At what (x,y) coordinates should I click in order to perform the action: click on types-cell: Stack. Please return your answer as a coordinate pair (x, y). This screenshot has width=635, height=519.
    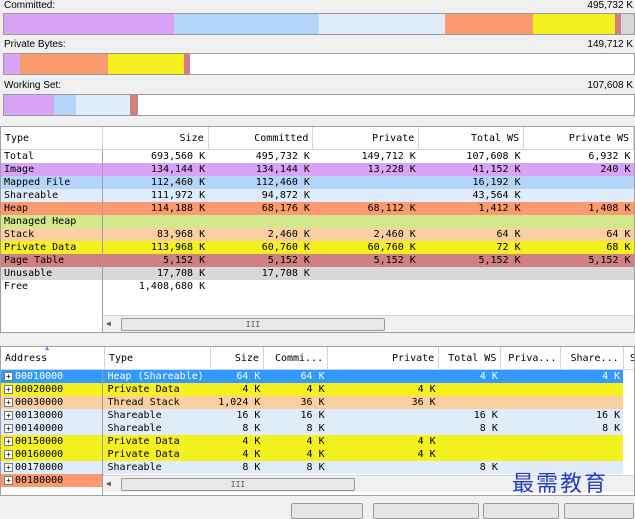
    Looking at the image, I should click on (19, 234).